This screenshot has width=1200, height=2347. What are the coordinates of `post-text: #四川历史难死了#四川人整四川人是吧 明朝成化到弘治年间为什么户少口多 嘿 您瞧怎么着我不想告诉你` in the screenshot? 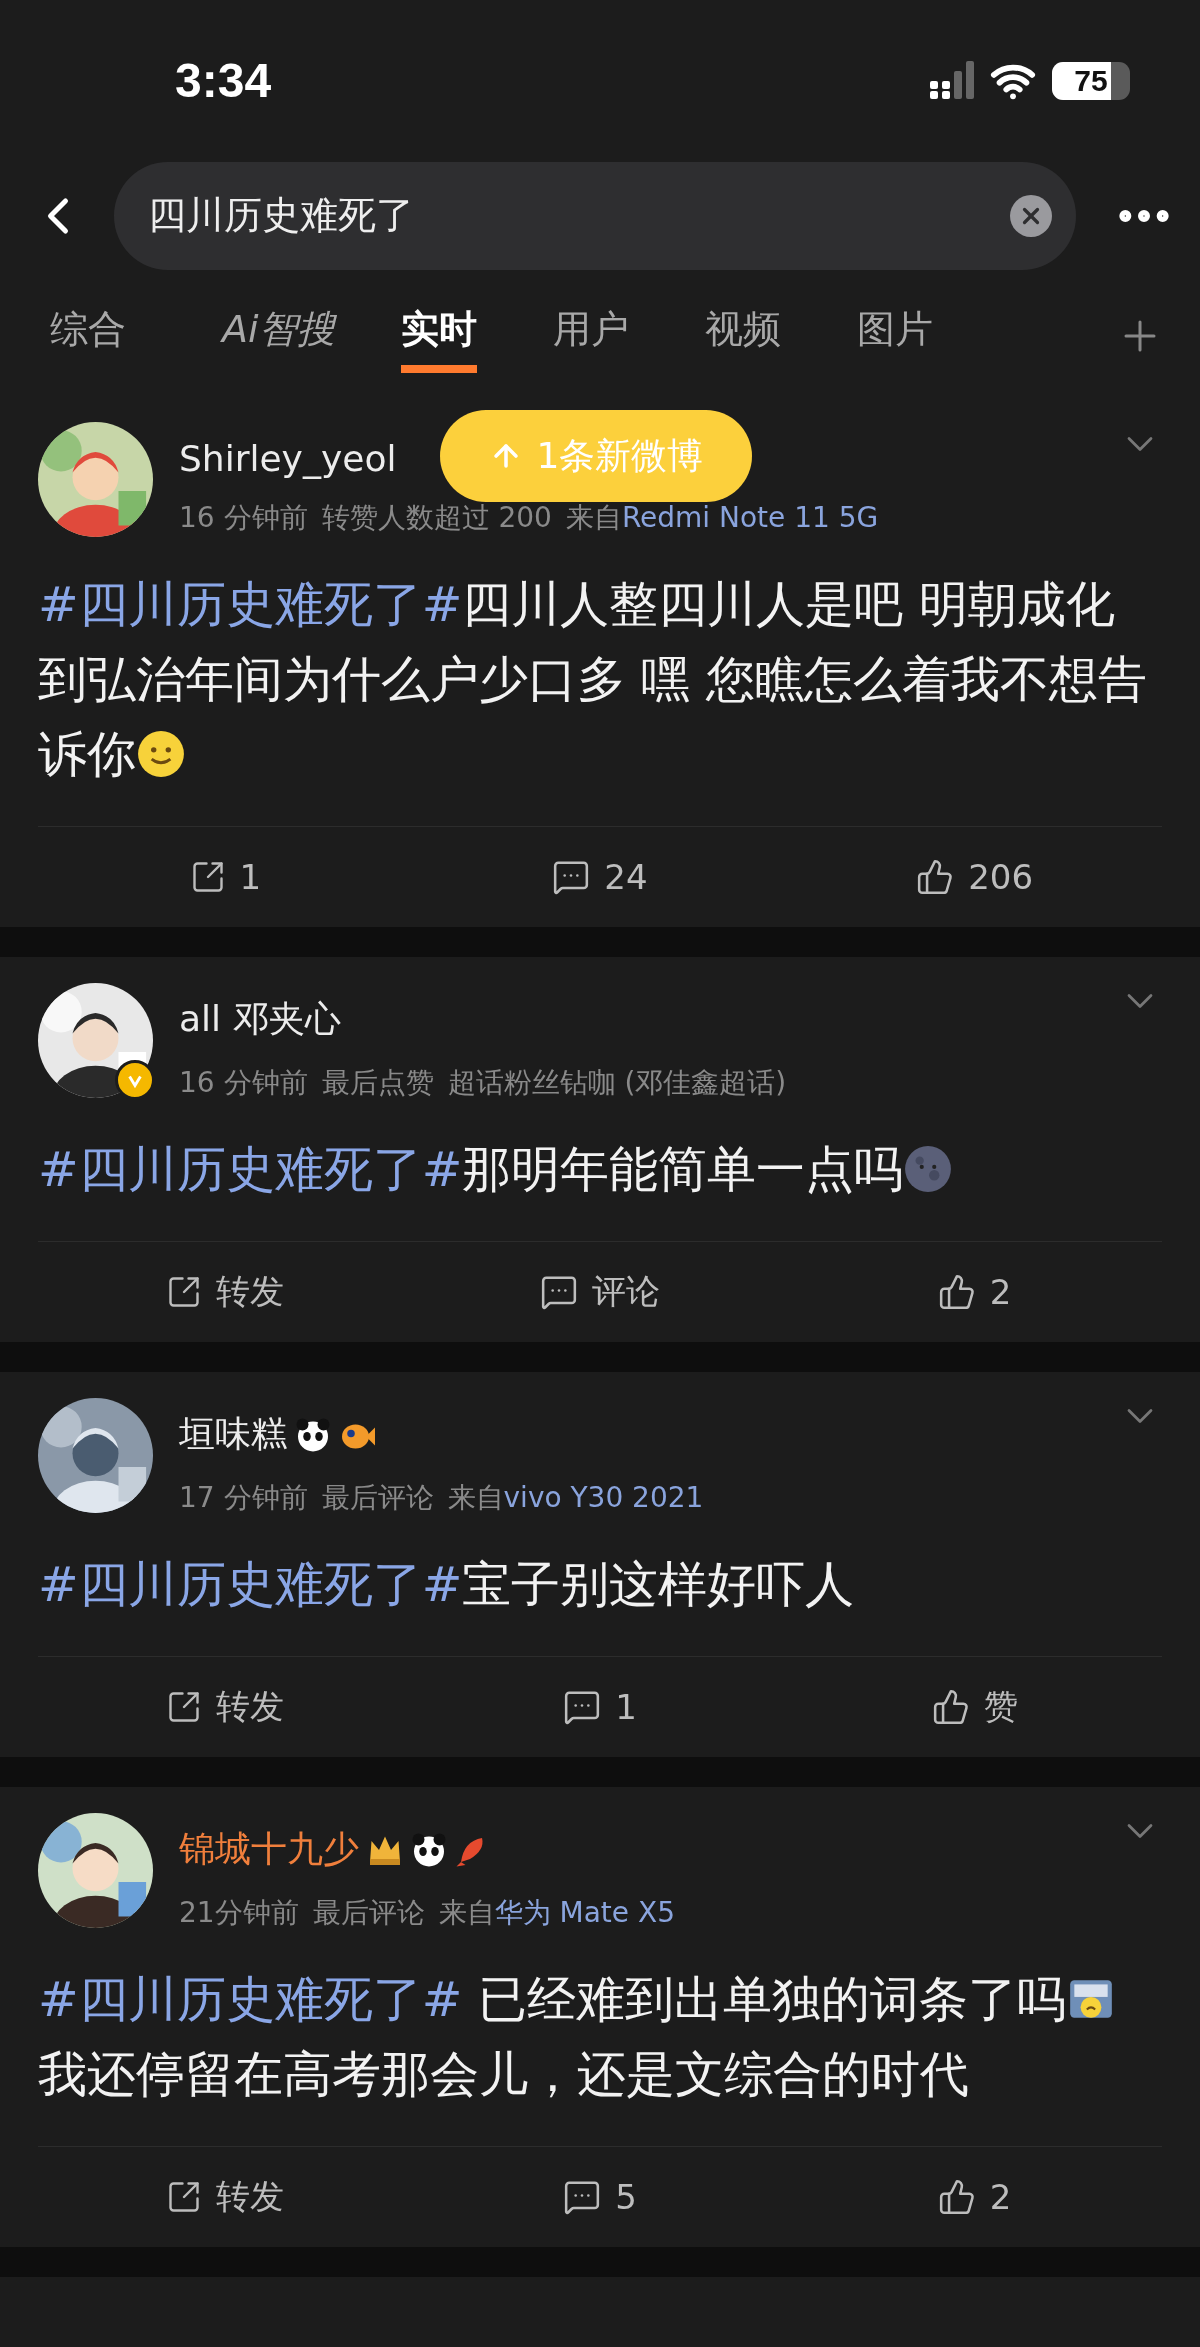 It's located at (593, 679).